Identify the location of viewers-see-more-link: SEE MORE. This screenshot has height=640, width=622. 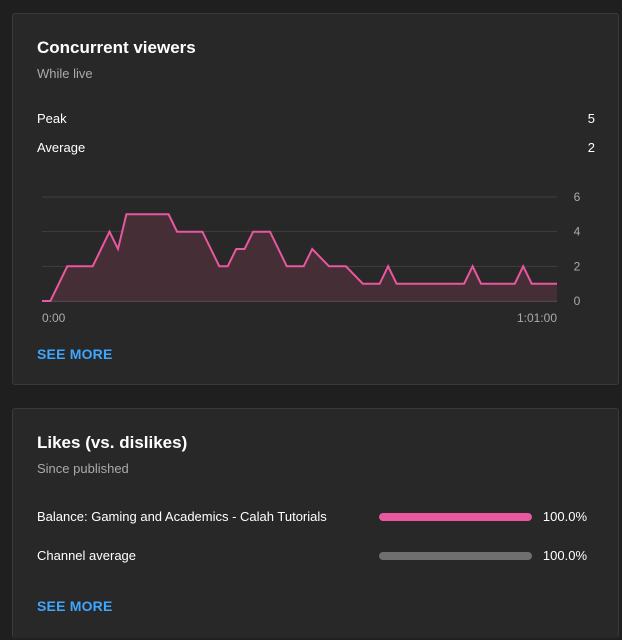
(75, 354).